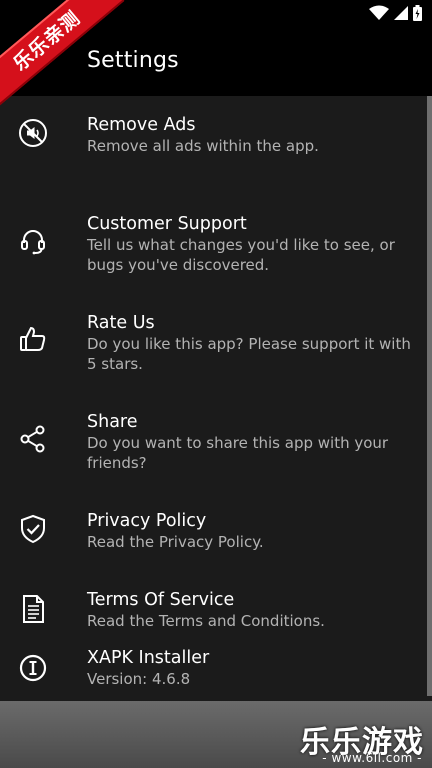 The width and height of the screenshot is (432, 768). What do you see at coordinates (401, 13) in the screenshot?
I see `signal-icon` at bounding box center [401, 13].